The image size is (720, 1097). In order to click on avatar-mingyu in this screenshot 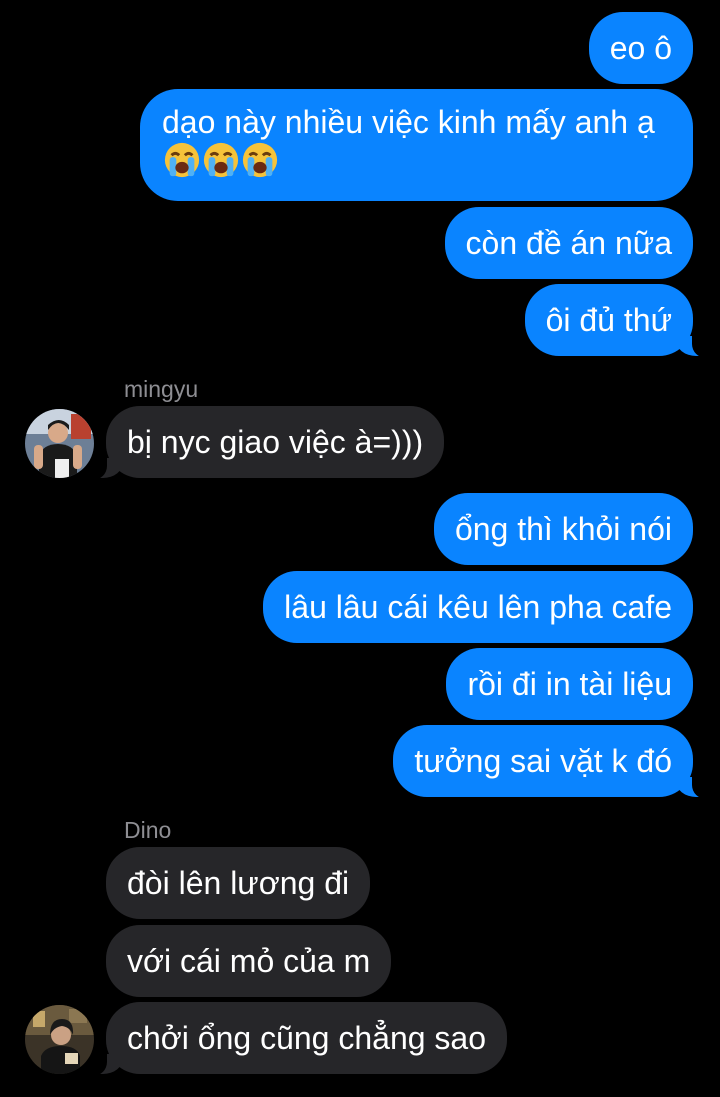, I will do `click(59, 443)`.